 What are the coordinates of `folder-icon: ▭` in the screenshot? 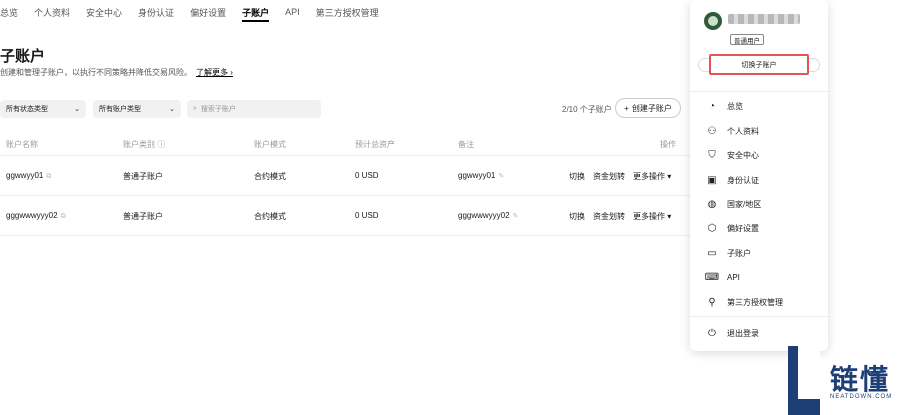 It's located at (712, 253).